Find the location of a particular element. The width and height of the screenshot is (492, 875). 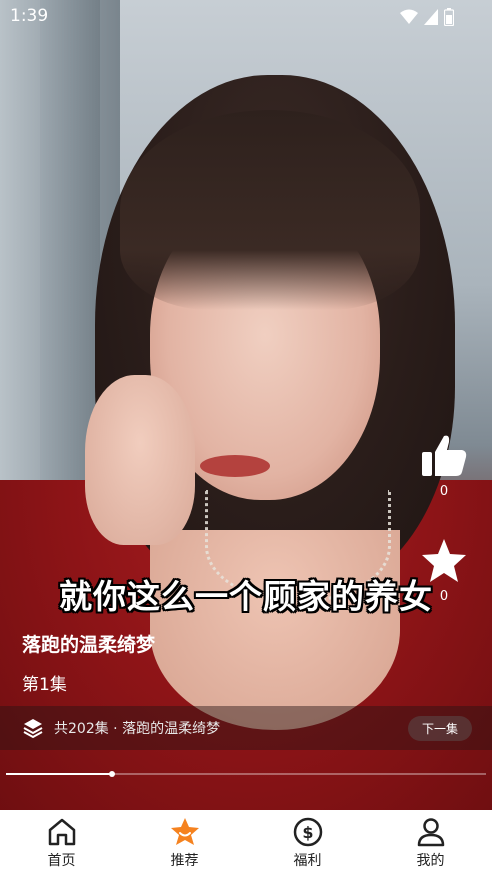

tab-welfare: $ 福利 is located at coordinates (307, 842).